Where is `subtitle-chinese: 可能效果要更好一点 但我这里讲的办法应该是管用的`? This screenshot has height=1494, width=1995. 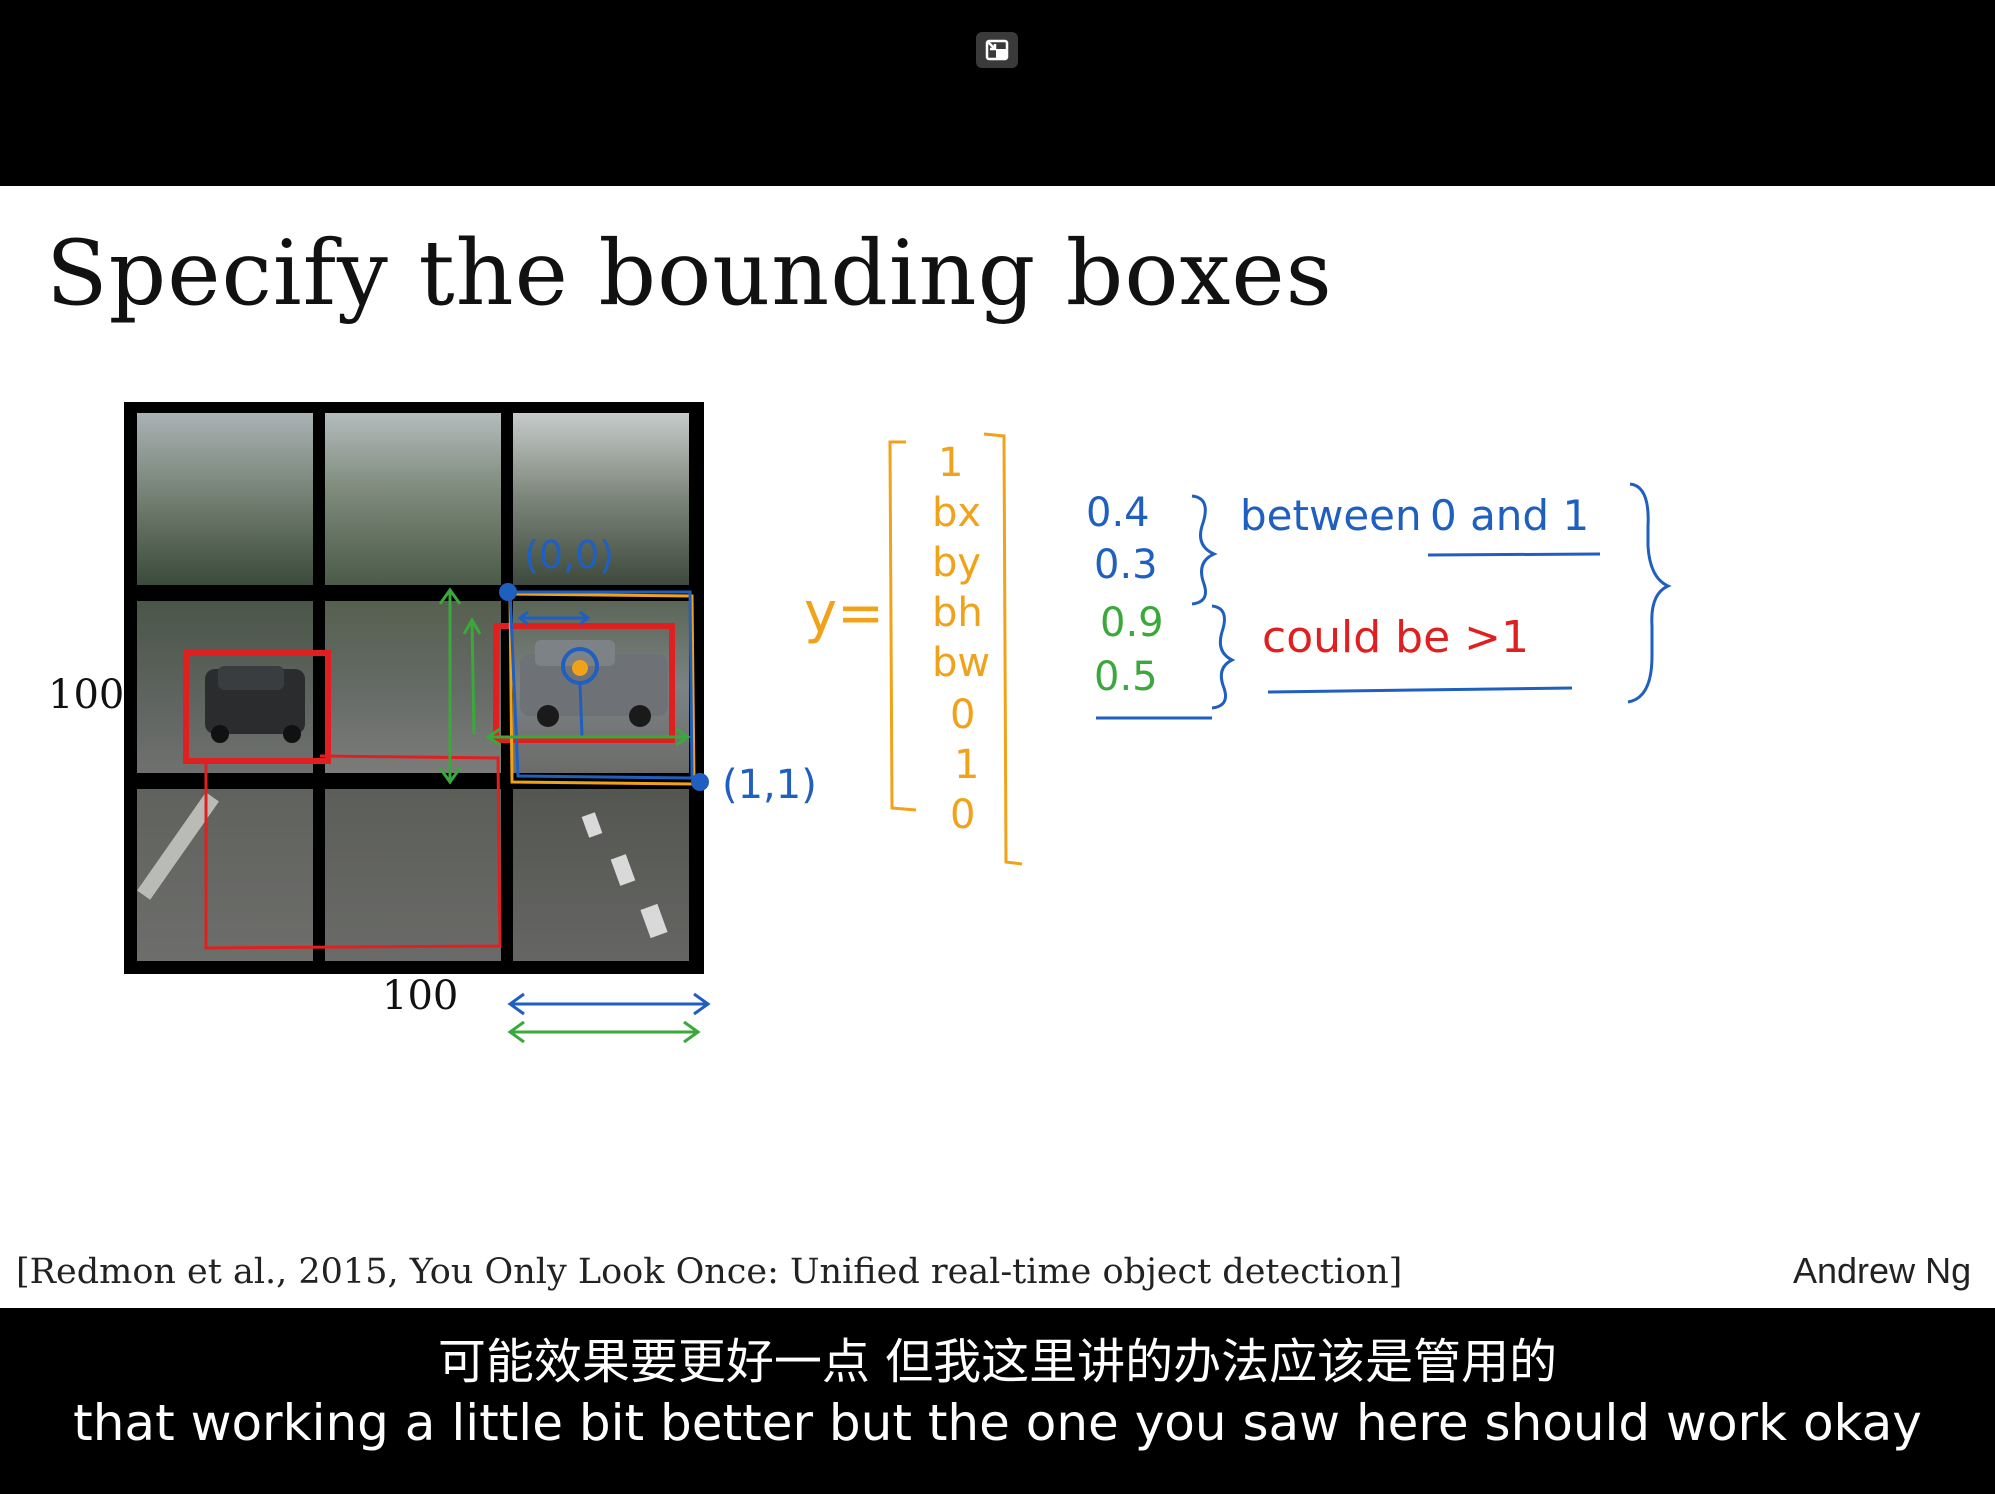
subtitle-chinese: 可能效果要更好一点 但我这里讲的办法应该是管用的 is located at coordinates (997, 1362).